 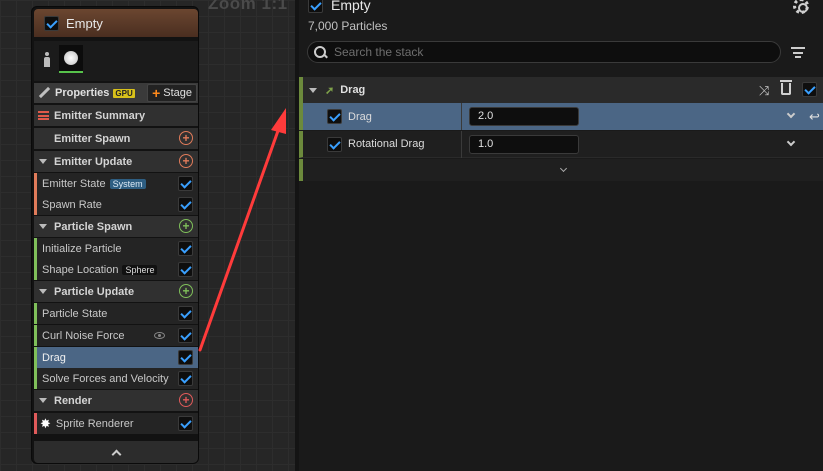 What do you see at coordinates (116, 61) in the screenshot?
I see `node-thumbnail-row` at bounding box center [116, 61].